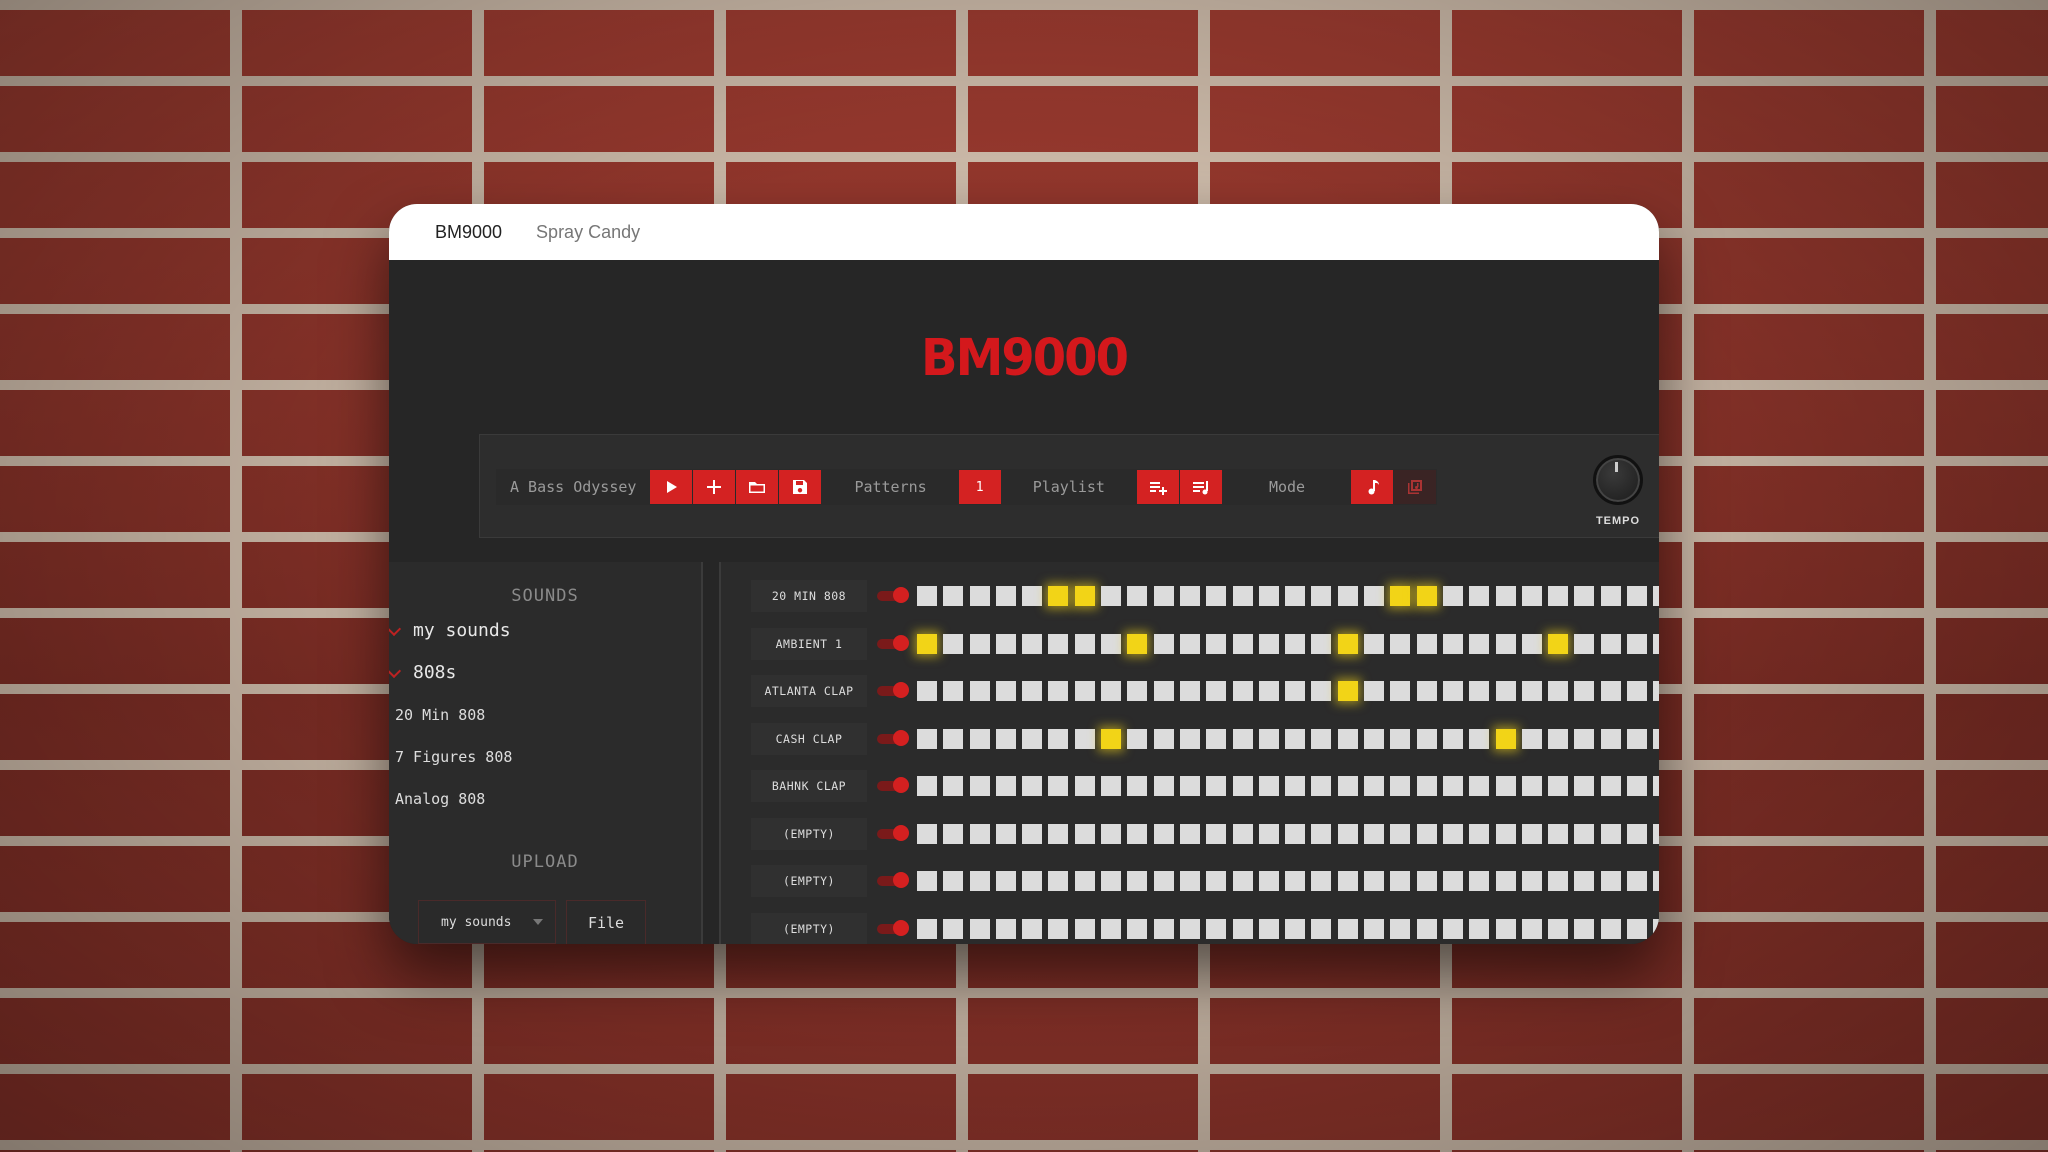  I want to click on open-button, so click(757, 487).